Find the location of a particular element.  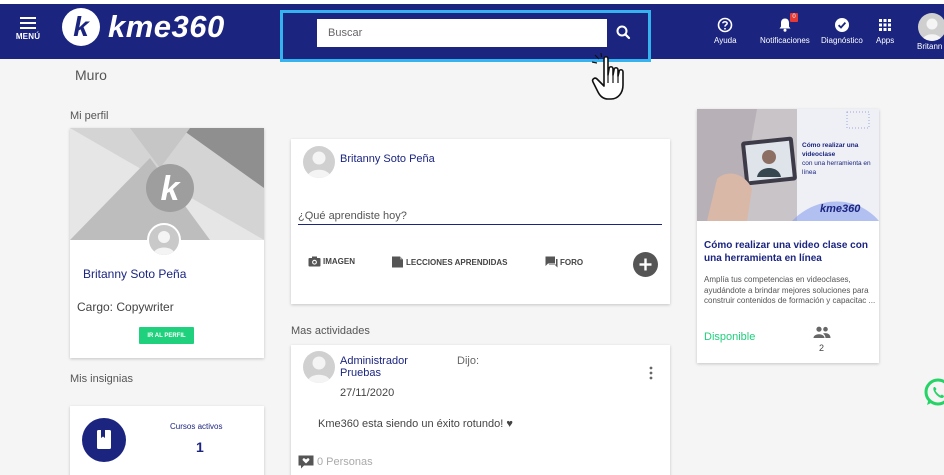

my-badges-heading: Mis insignias is located at coordinates (101, 379).